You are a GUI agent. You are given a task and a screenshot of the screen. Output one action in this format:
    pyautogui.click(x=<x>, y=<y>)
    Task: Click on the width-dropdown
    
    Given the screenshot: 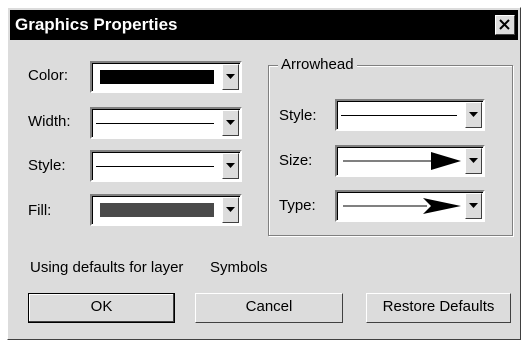 What is the action you would take?
    pyautogui.click(x=166, y=123)
    